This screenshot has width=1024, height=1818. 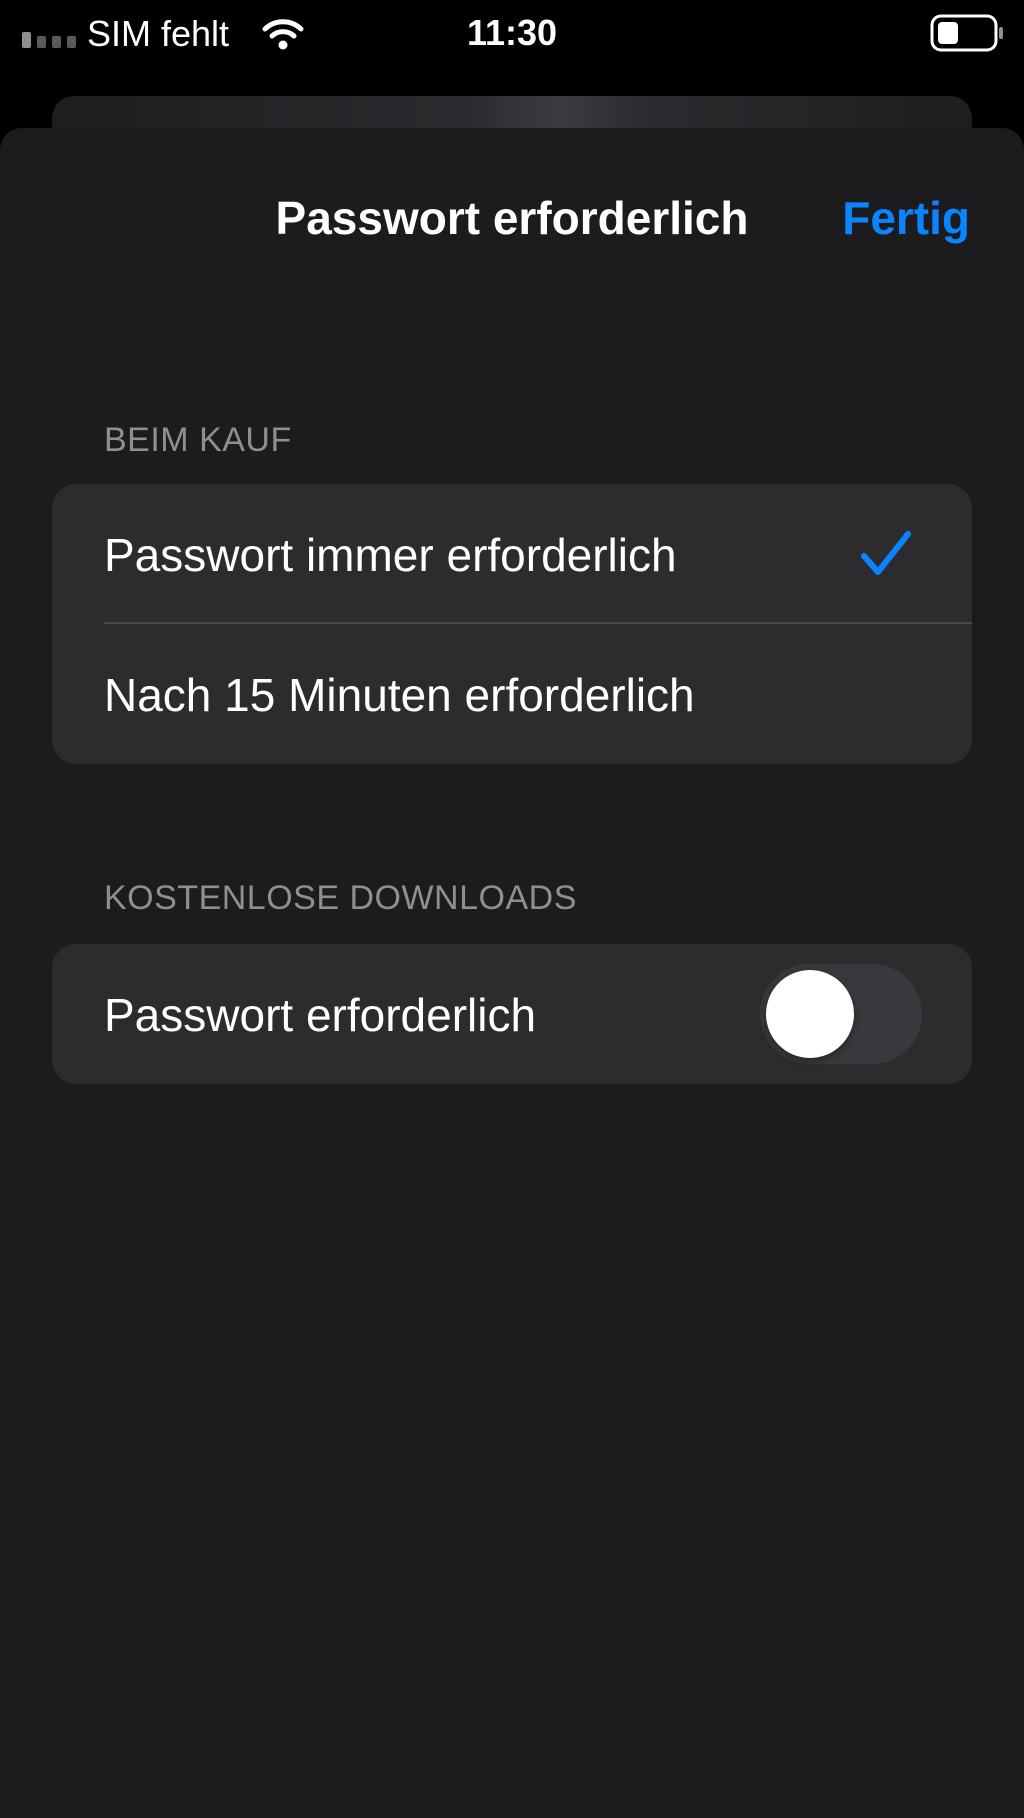 I want to click on require-password-row: Passwort erforderlich, so click(x=512, y=1014).